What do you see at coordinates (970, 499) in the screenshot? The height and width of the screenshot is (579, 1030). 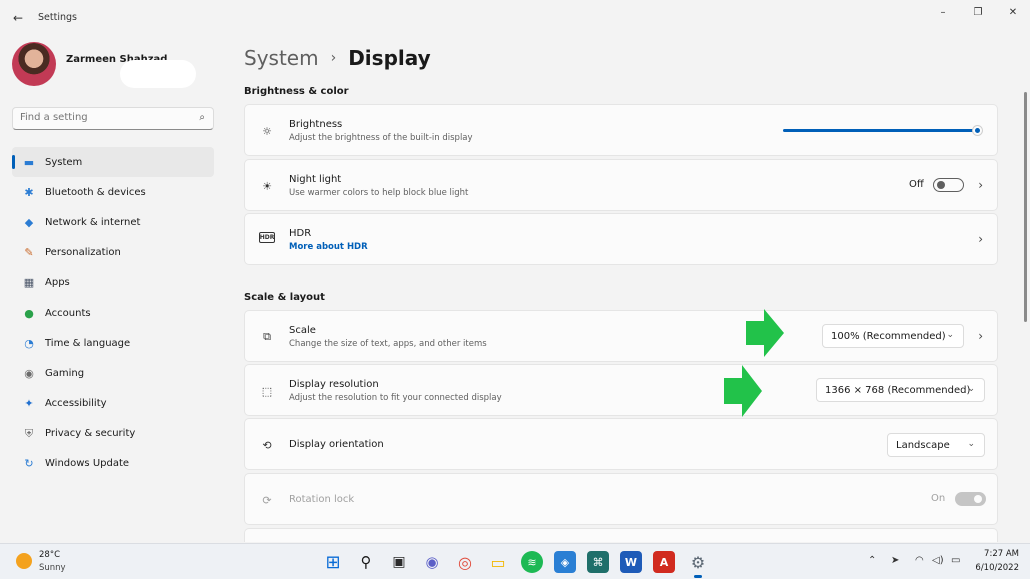 I see `rotation-lock-toggle` at bounding box center [970, 499].